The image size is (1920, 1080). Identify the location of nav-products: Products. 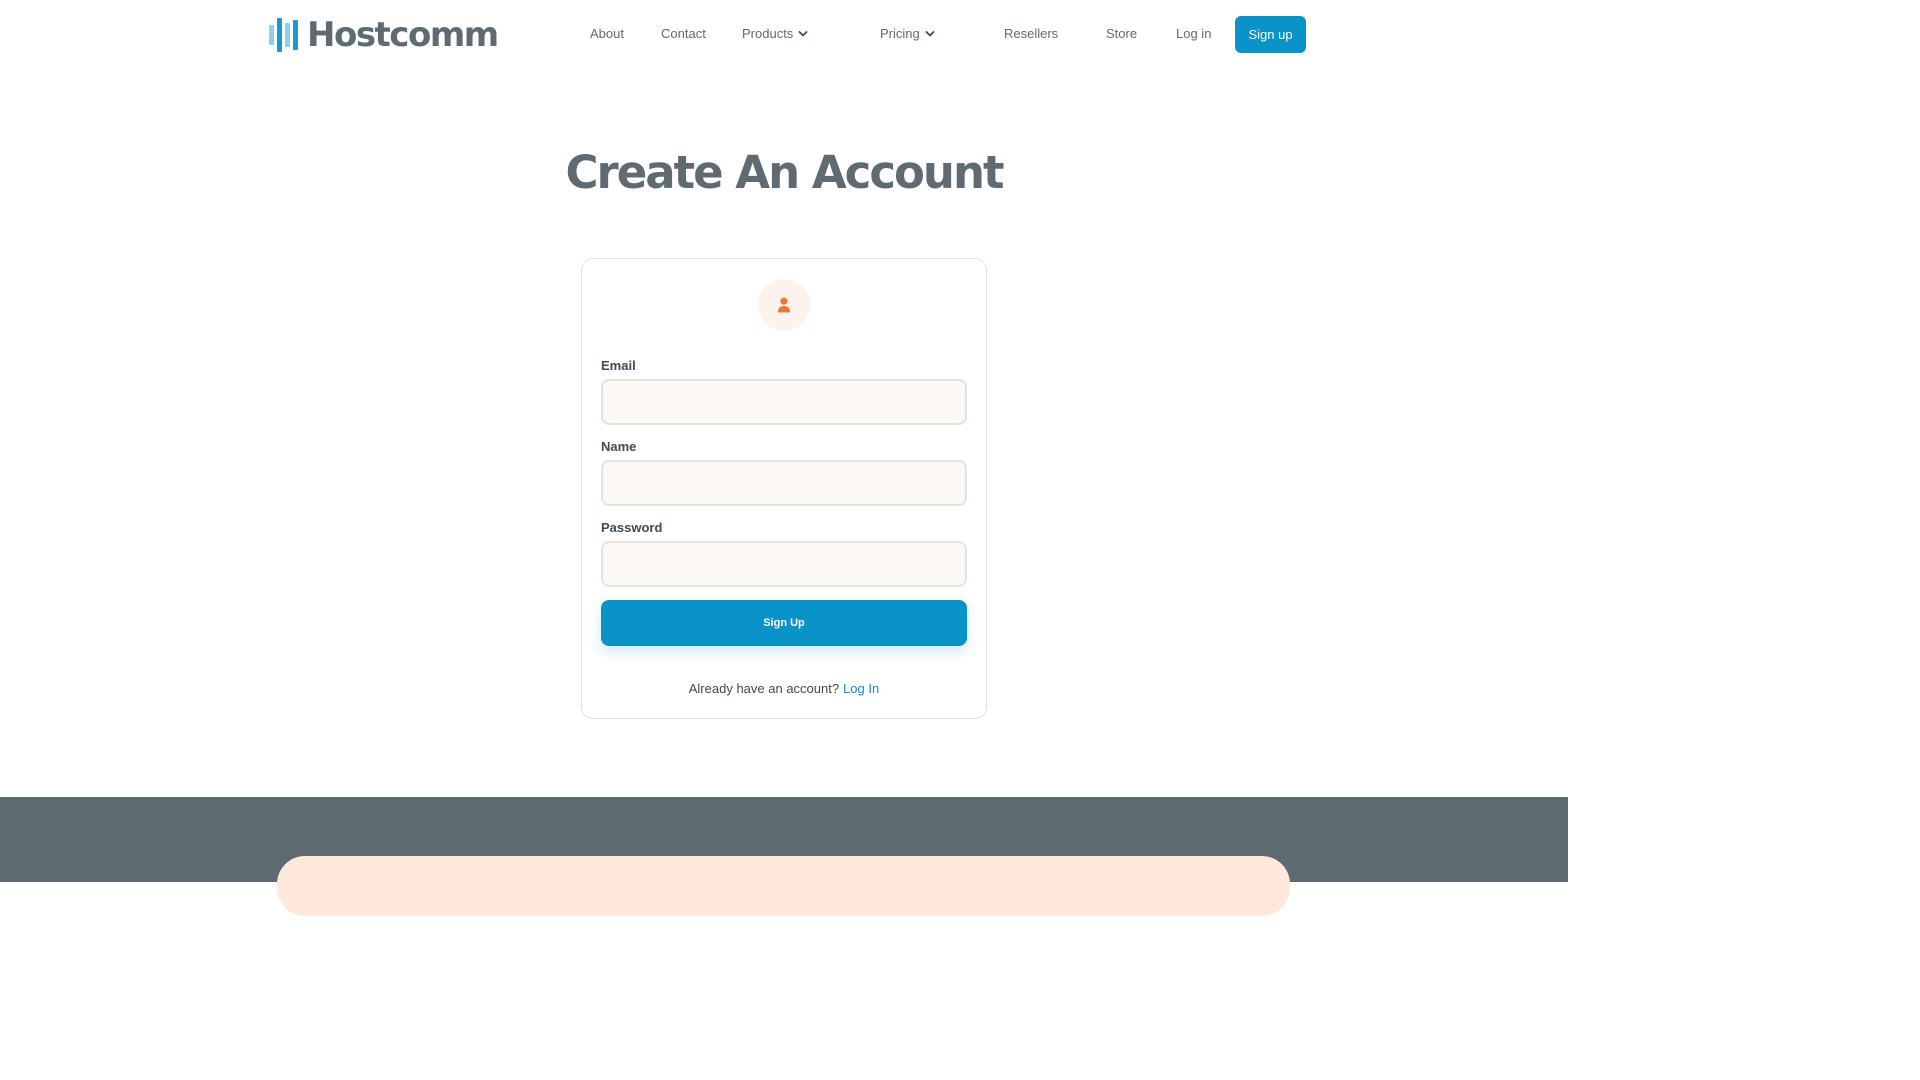
(775, 34).